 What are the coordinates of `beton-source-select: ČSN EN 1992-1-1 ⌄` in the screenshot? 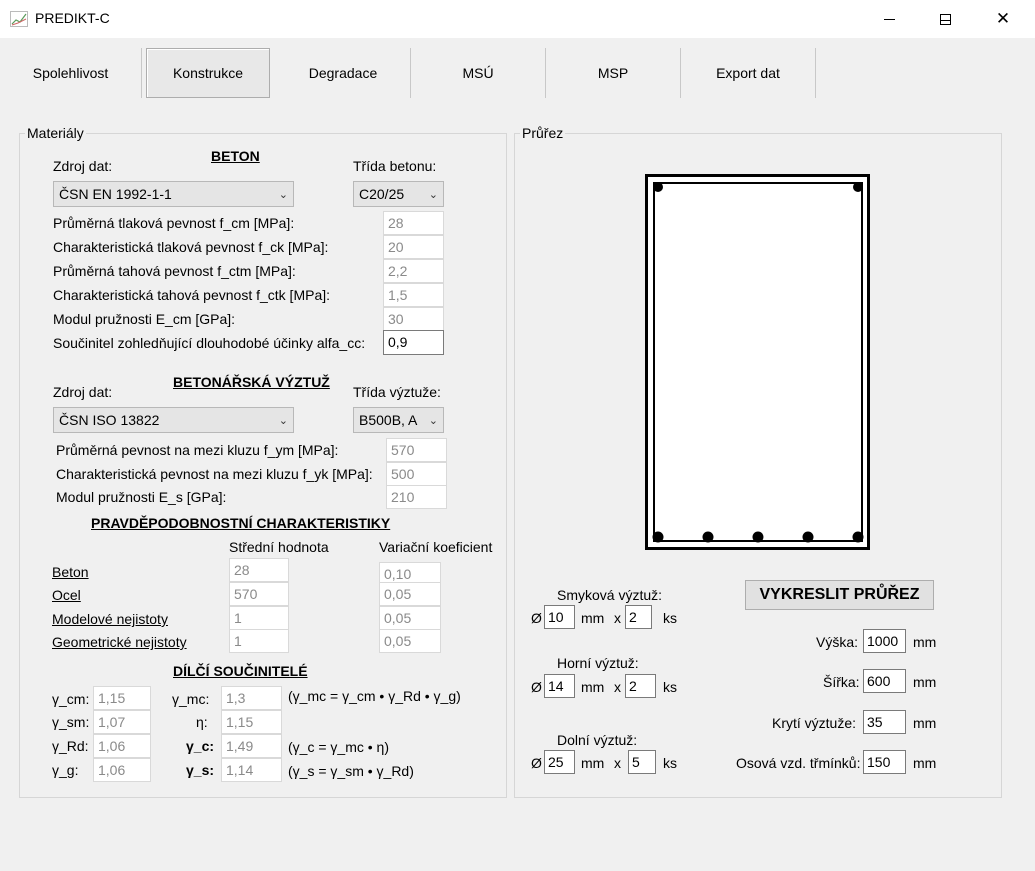 It's located at (173, 194).